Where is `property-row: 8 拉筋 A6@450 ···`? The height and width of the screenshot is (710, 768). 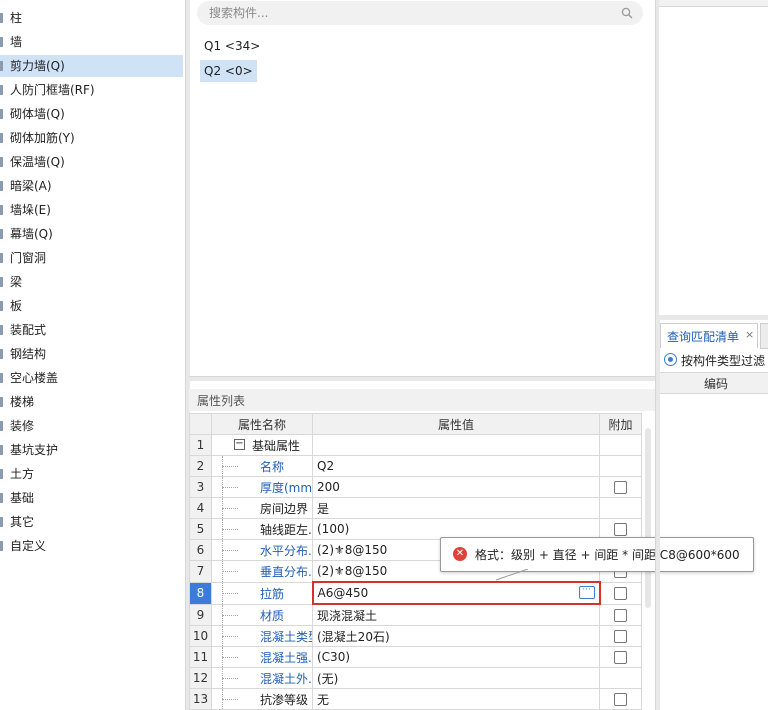 property-row: 8 拉筋 A6@450 ··· is located at coordinates (415, 593).